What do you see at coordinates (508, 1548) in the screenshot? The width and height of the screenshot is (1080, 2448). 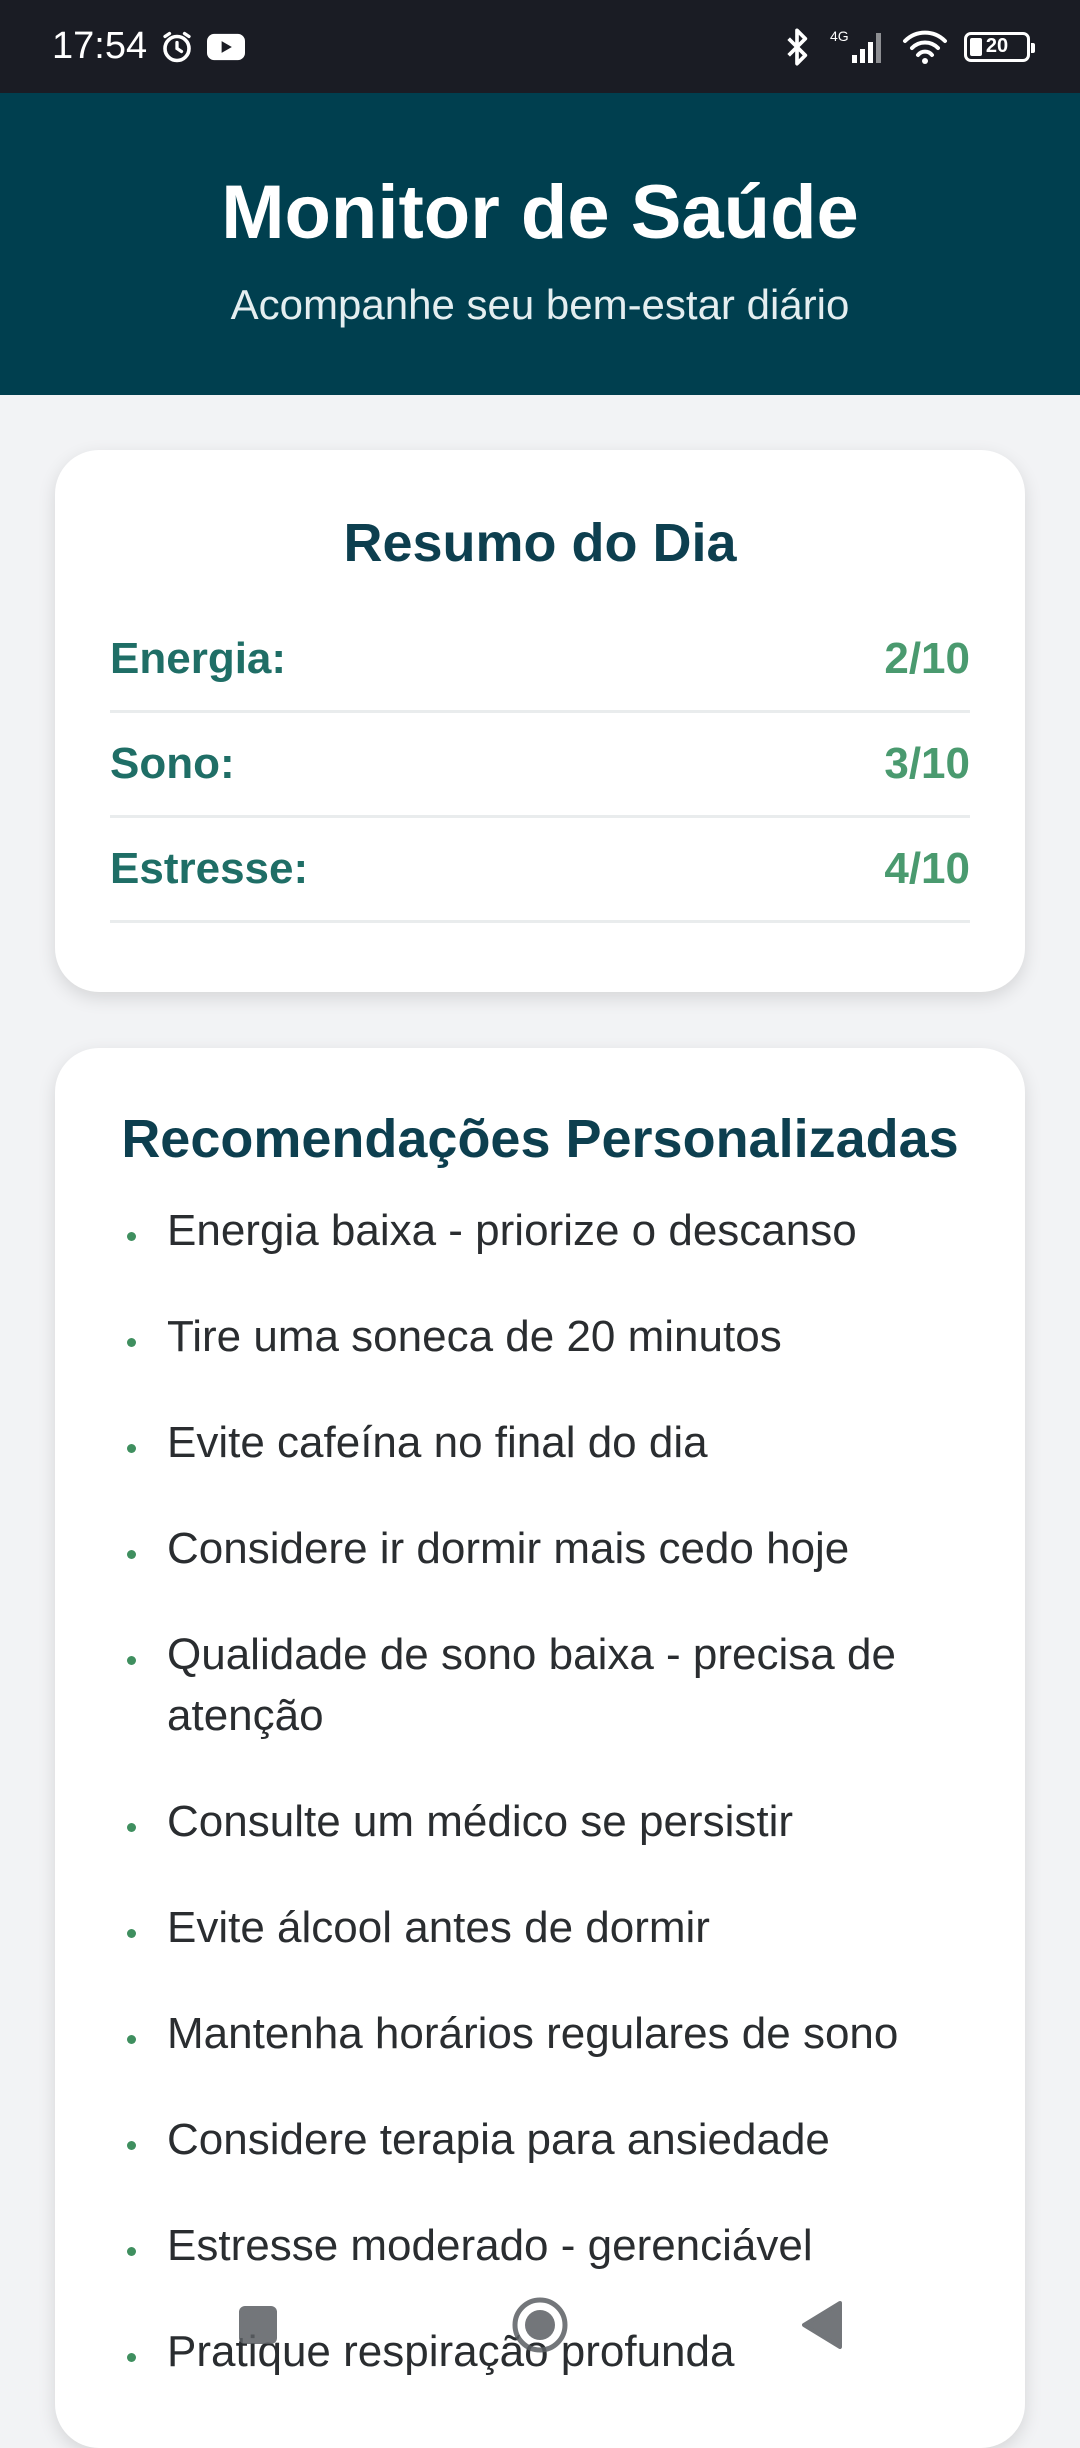 I see `list-item-text: Considere ir dormir mais cedo hoje` at bounding box center [508, 1548].